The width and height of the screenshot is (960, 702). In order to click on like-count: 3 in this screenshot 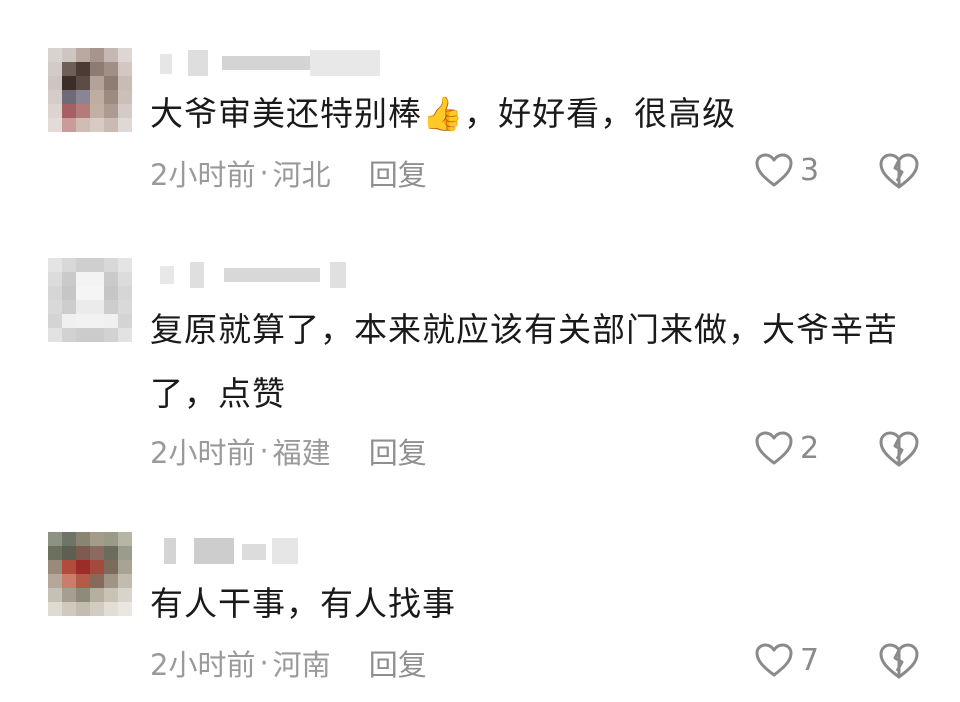, I will do `click(810, 170)`.